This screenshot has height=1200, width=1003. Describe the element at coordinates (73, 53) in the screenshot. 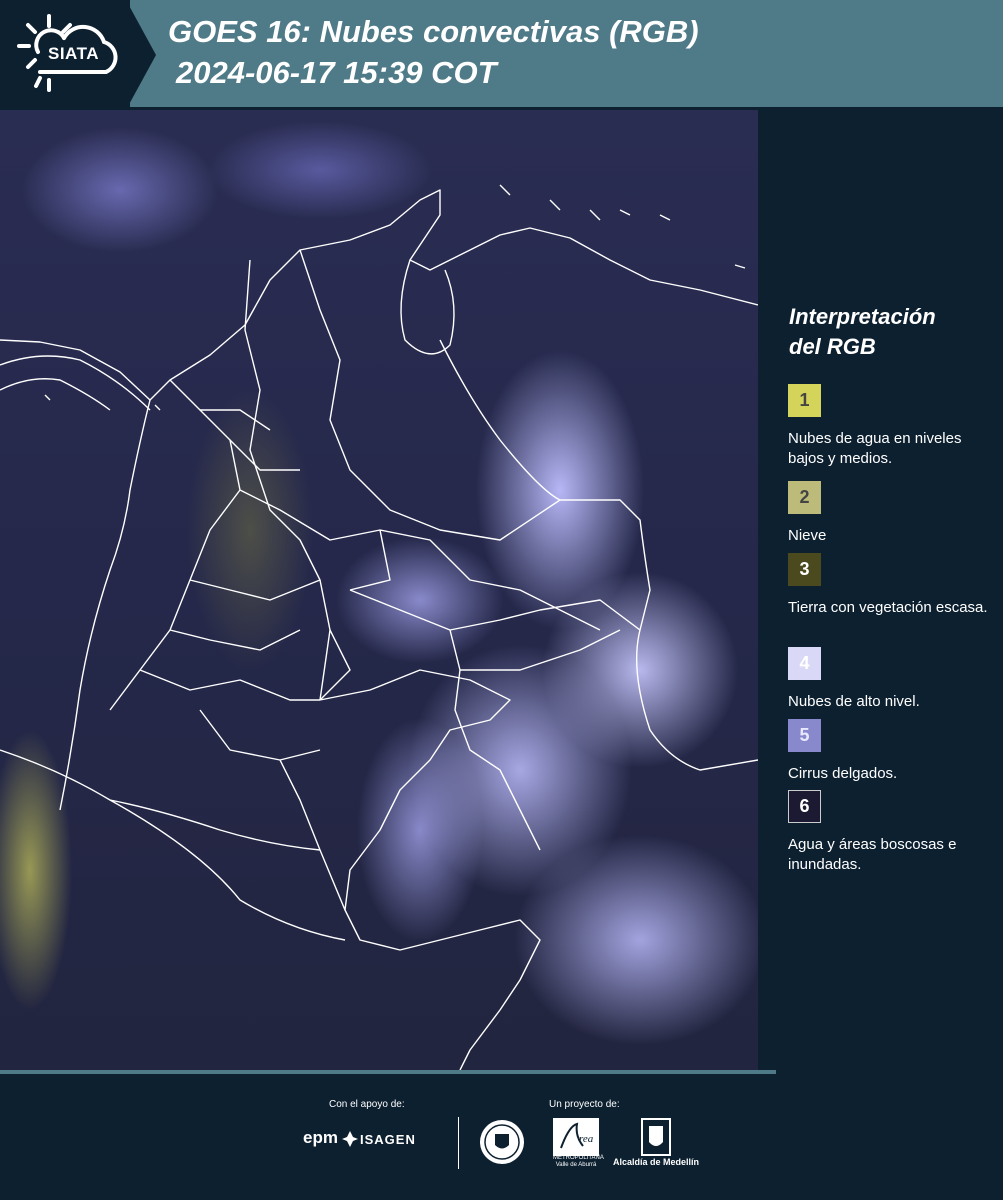

I see `logo-text: SIATA` at that location.